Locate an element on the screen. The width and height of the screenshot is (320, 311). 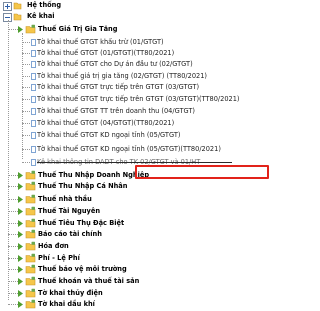
tree-node-label: Báo cáo tài chính is located at coordinates (70, 234).